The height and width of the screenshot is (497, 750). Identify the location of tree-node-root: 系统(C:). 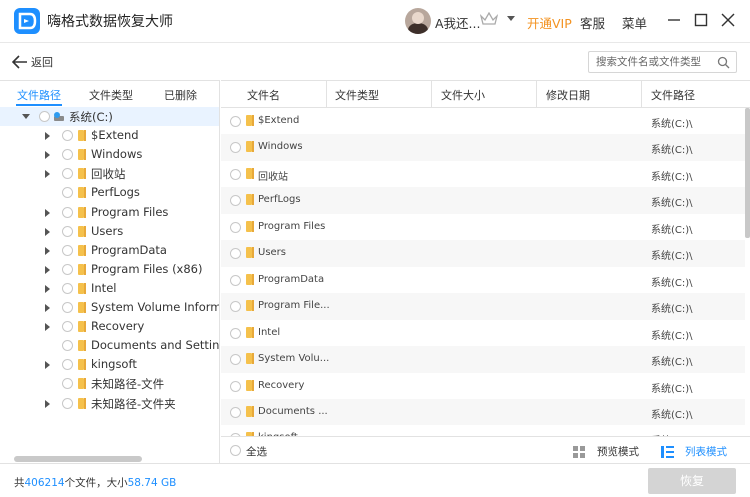
(109, 116).